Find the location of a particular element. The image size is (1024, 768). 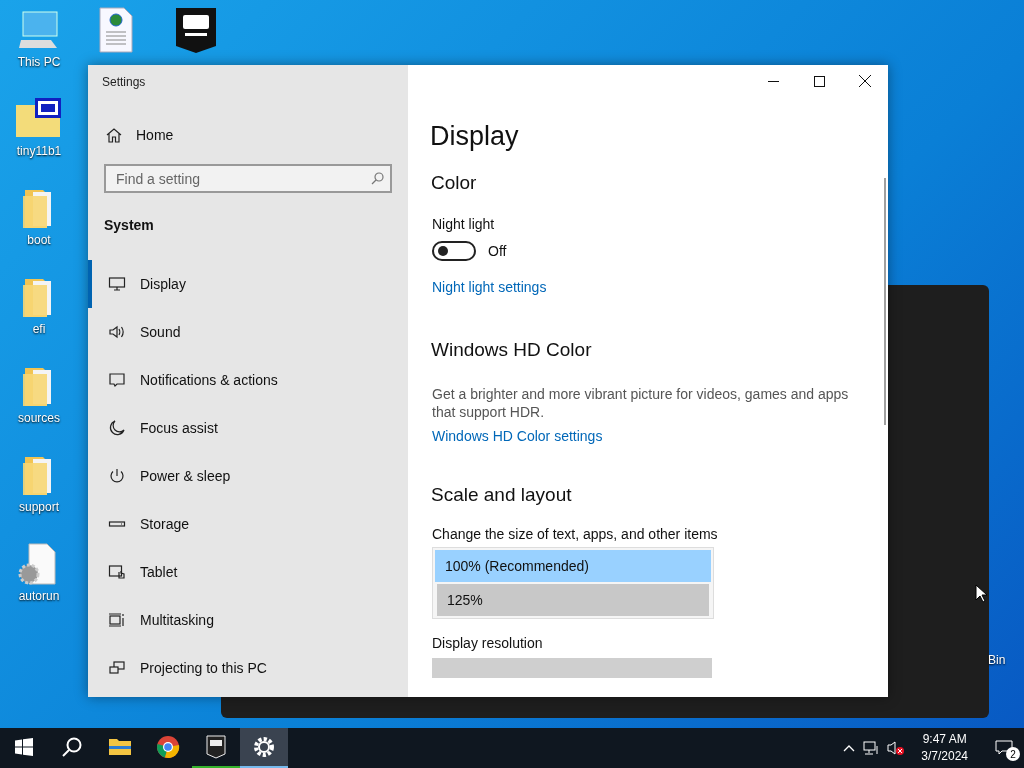

monitor-icon is located at coordinates (117, 284).